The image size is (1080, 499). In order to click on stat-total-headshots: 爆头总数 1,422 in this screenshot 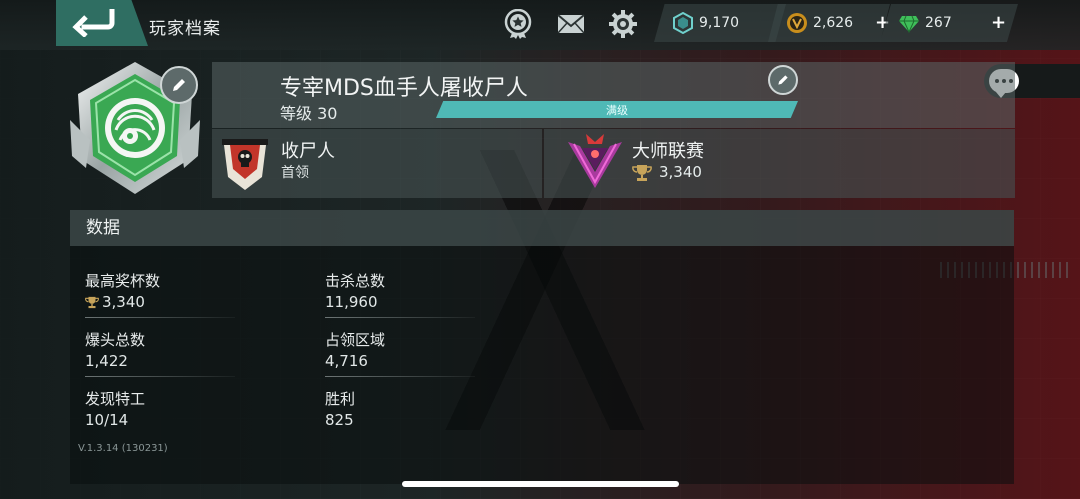, I will do `click(160, 353)`.